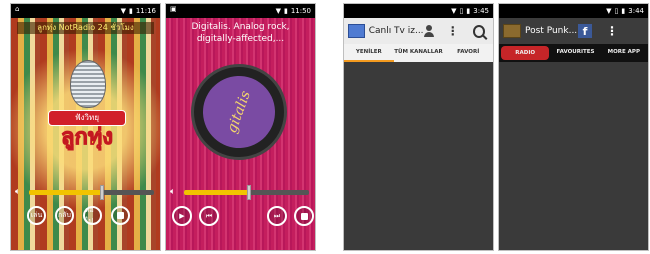 This screenshot has width=650, height=254. Describe the element at coordinates (481, 11) in the screenshot. I see `status-time: 3:45` at that location.